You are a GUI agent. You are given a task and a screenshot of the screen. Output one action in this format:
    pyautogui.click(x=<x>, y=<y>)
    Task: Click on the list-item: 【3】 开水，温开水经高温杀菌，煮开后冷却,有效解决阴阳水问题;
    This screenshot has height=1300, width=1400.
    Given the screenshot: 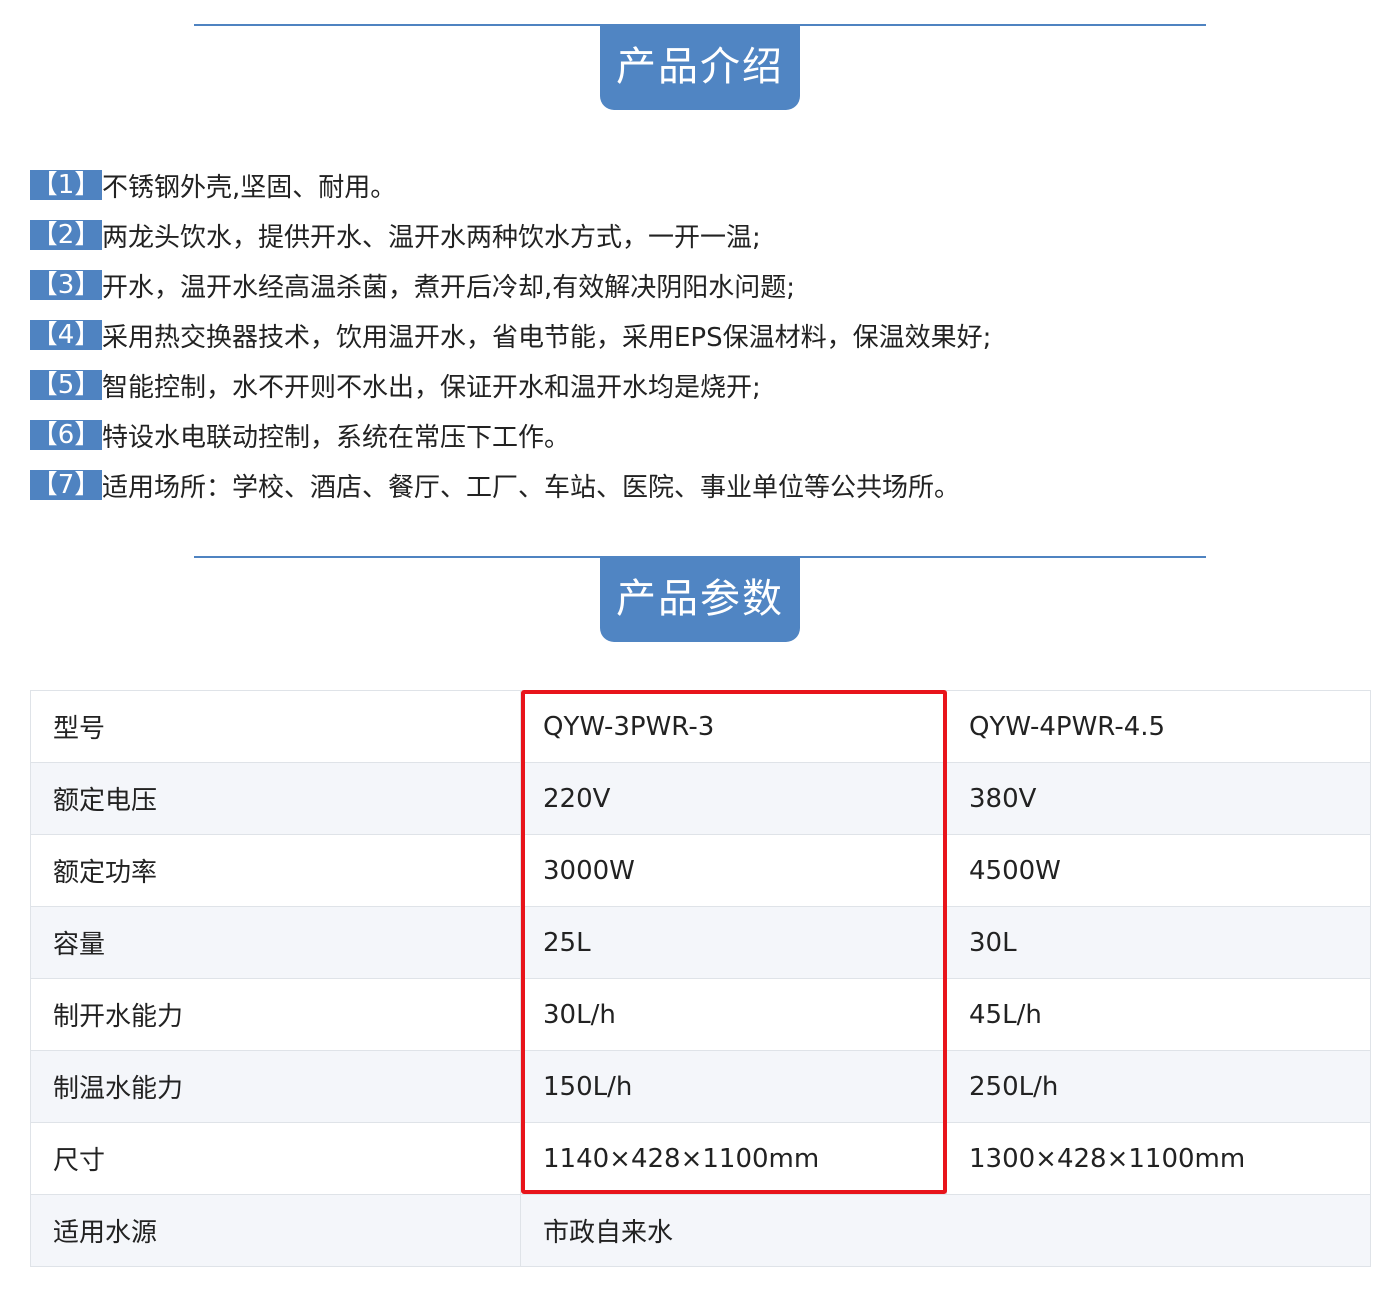 What is the action you would take?
    pyautogui.click(x=700, y=285)
    